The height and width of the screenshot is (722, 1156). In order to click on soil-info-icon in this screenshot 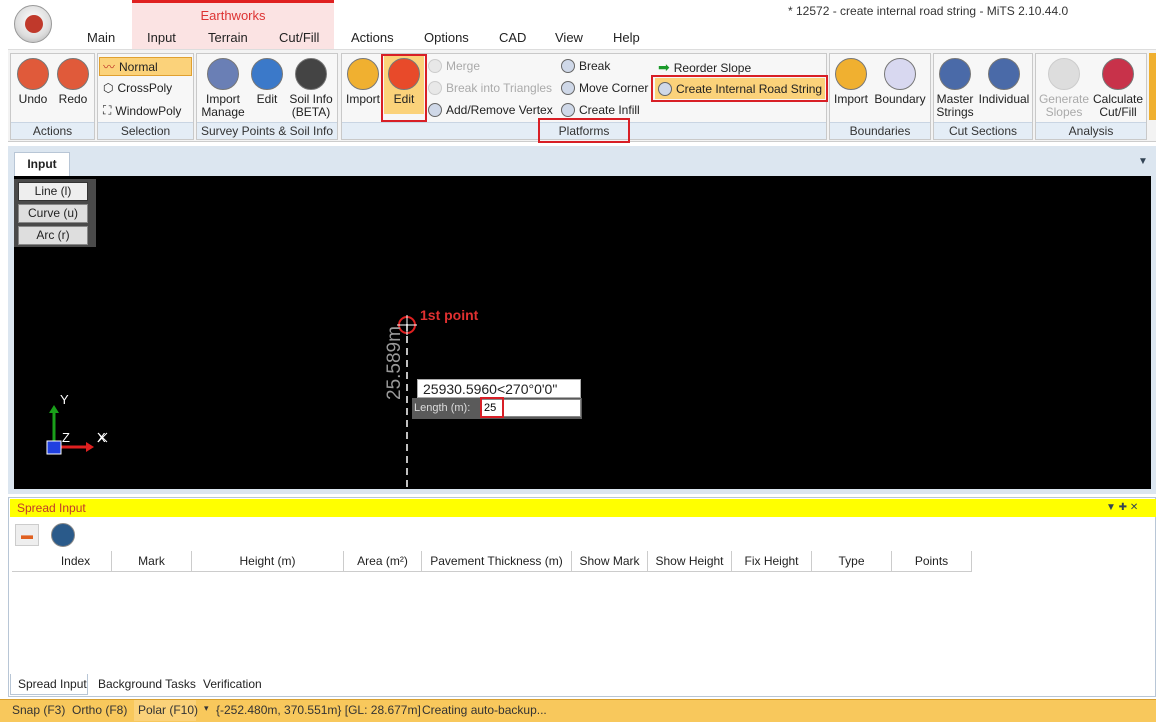, I will do `click(311, 74)`.